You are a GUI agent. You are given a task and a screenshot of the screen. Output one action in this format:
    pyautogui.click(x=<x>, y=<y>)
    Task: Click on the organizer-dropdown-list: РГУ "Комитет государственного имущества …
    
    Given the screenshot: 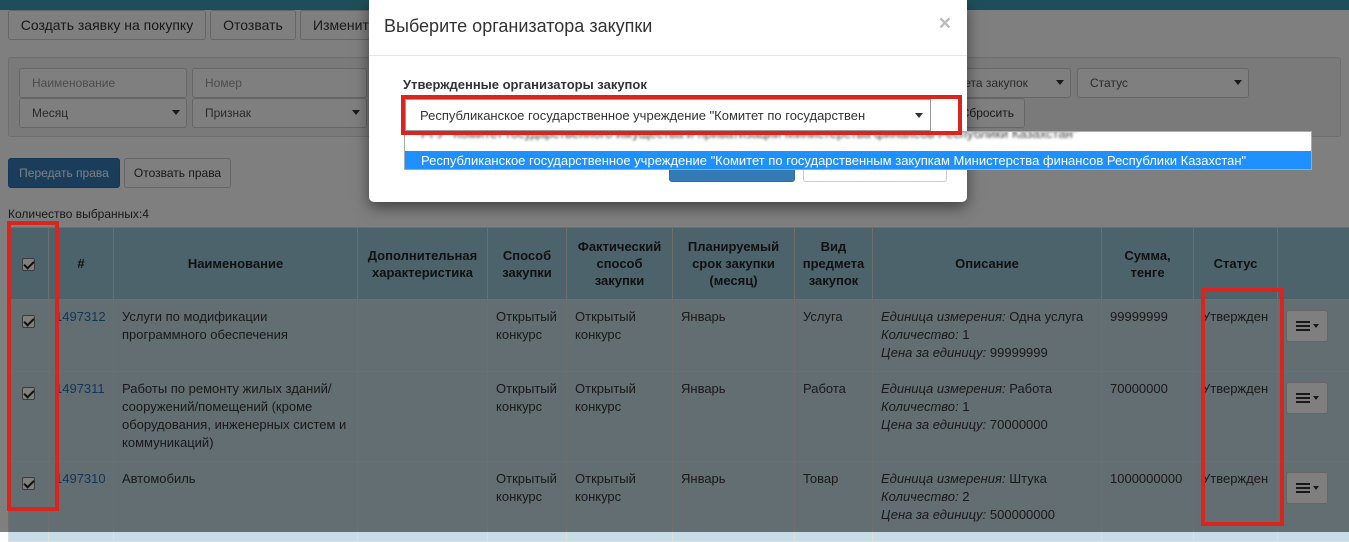 What is the action you would take?
    pyautogui.click(x=858, y=150)
    